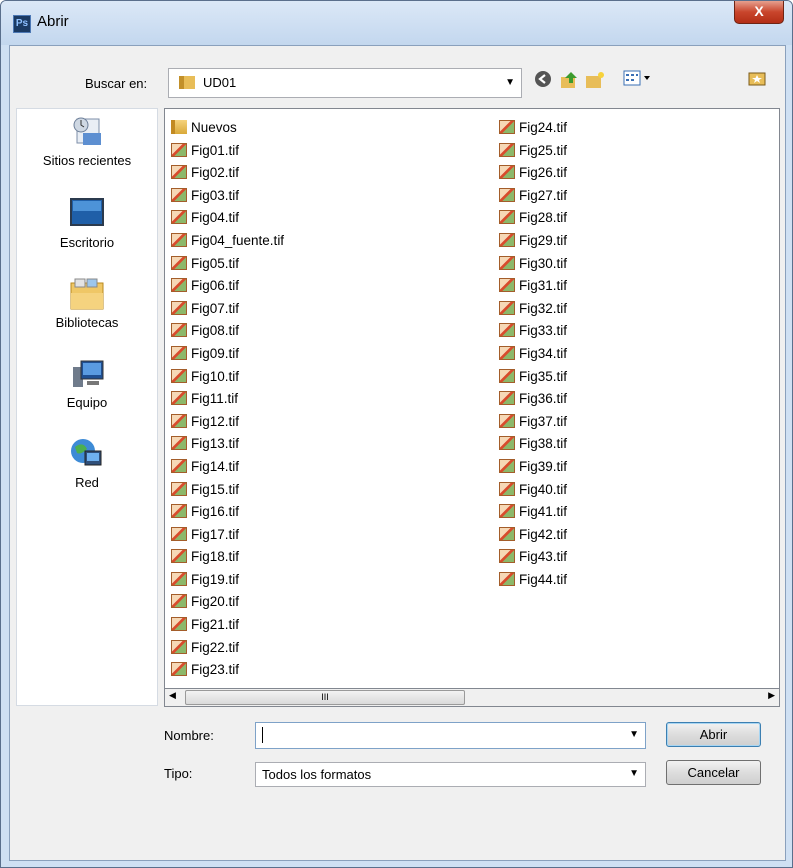  I want to click on file-item: Fig10.tif, so click(227, 377).